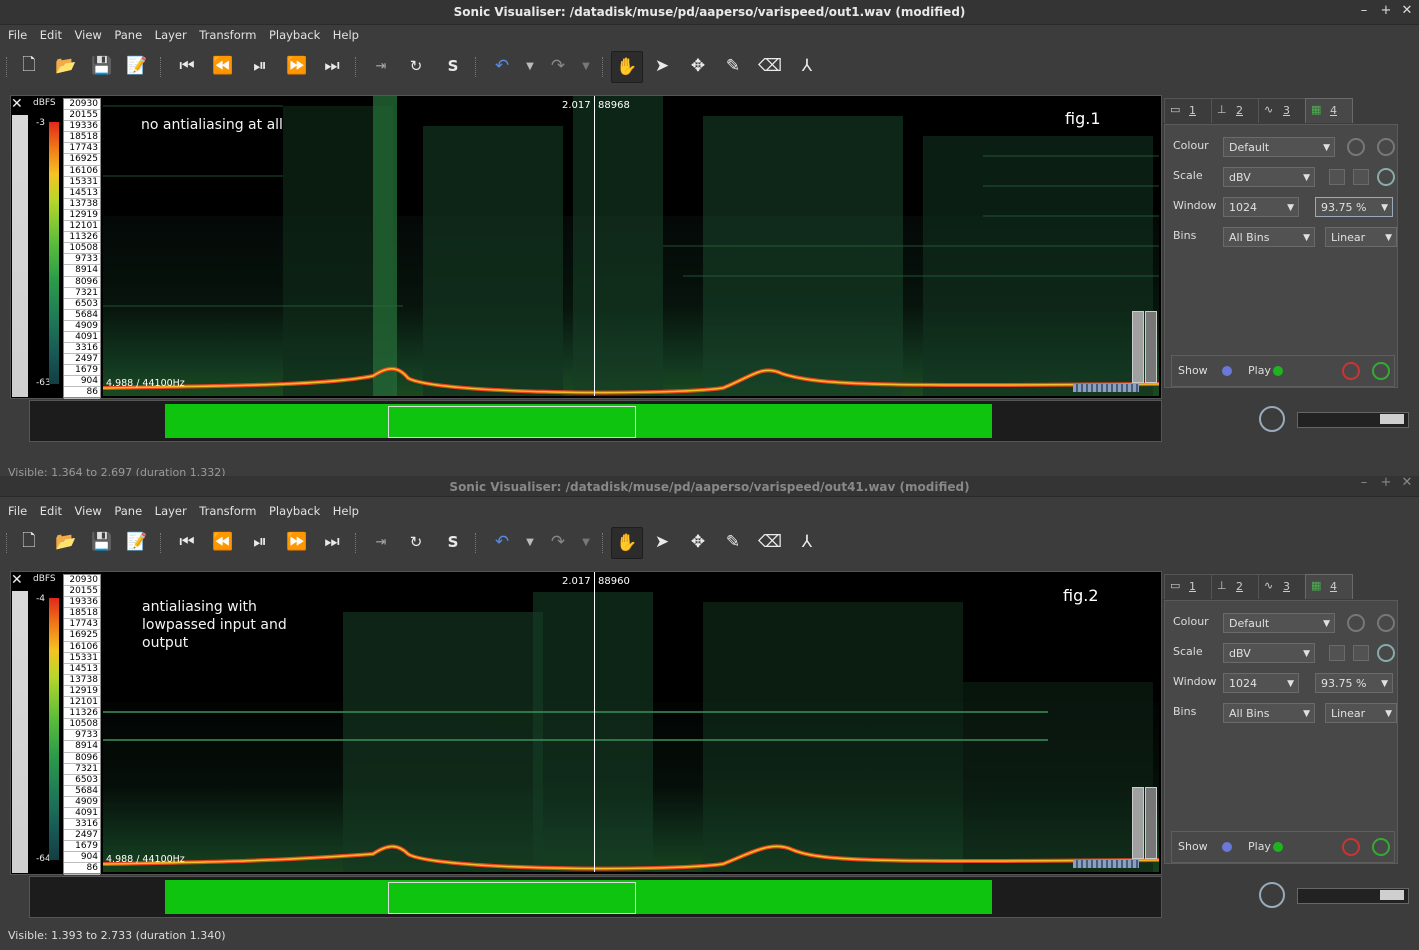 This screenshot has width=1419, height=950. I want to click on fast-forward-icon: ⏩, so click(297, 66).